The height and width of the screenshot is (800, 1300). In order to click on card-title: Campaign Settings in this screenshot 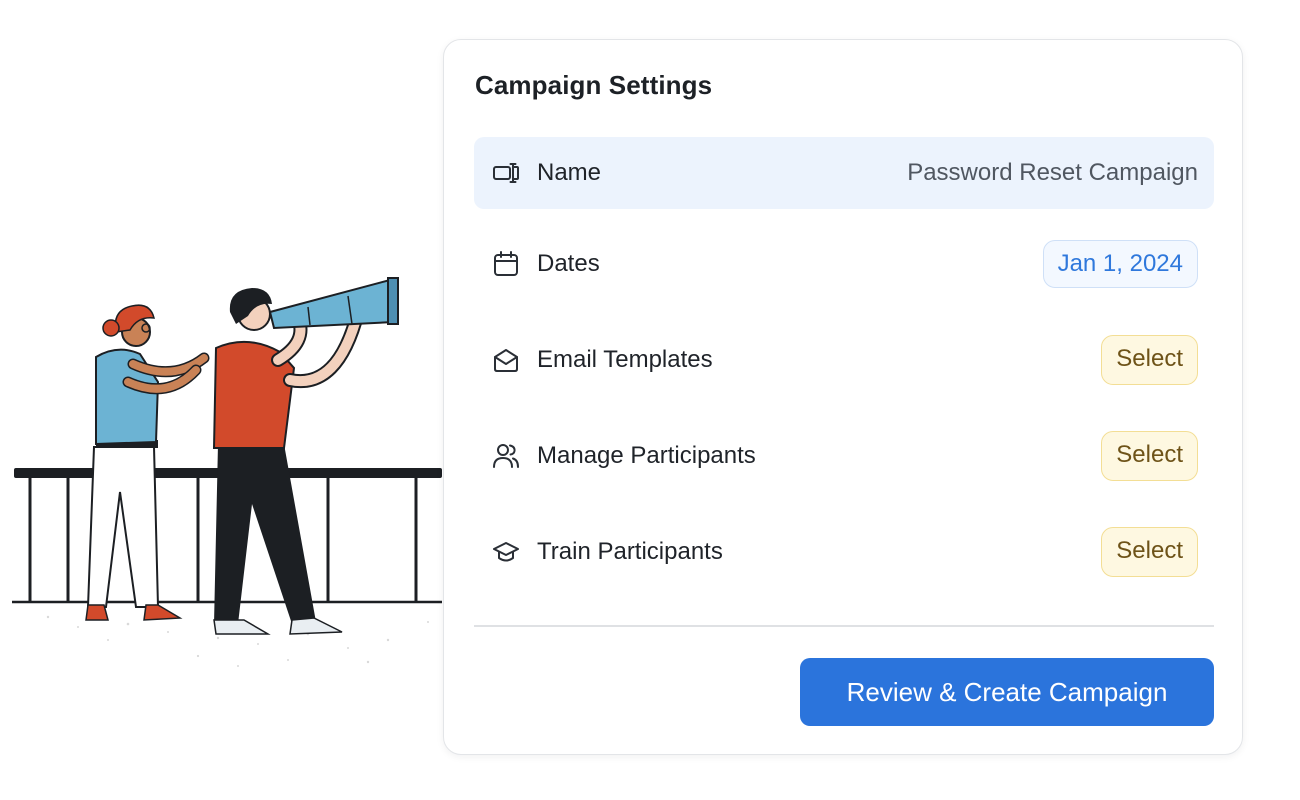, I will do `click(594, 85)`.